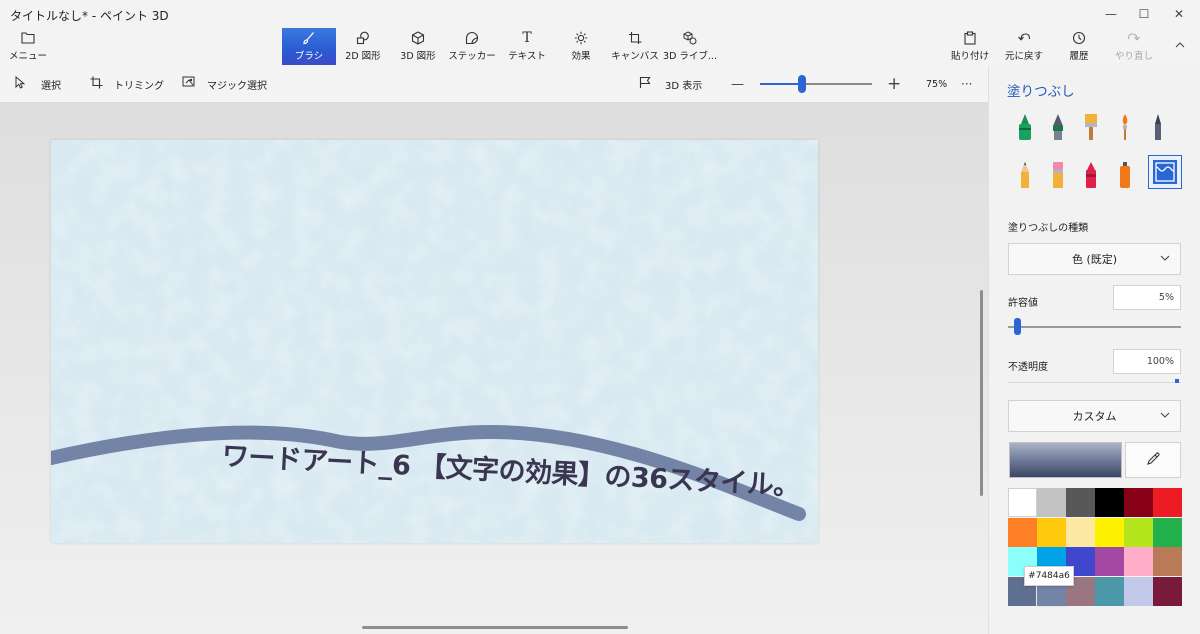  What do you see at coordinates (1024, 46) in the screenshot?
I see `undo-button: 元に戻す` at bounding box center [1024, 46].